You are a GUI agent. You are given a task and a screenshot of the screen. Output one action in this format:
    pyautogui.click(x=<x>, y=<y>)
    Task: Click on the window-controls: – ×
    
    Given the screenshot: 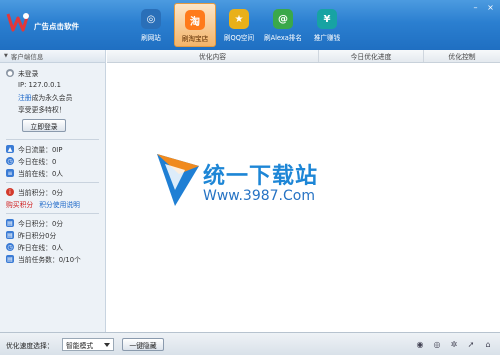 What is the action you would take?
    pyautogui.click(x=481, y=7)
    